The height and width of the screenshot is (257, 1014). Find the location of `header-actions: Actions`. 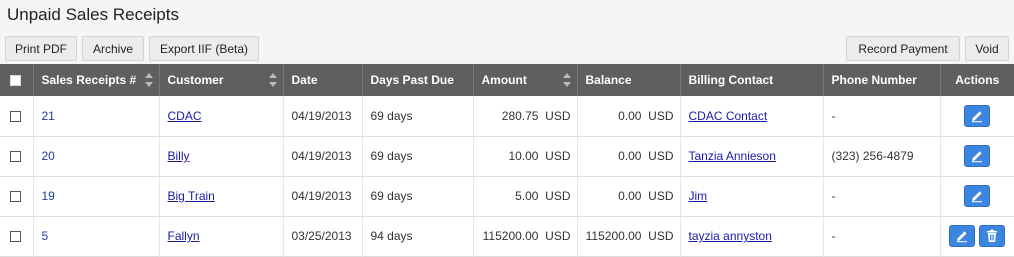

header-actions: Actions is located at coordinates (977, 80).